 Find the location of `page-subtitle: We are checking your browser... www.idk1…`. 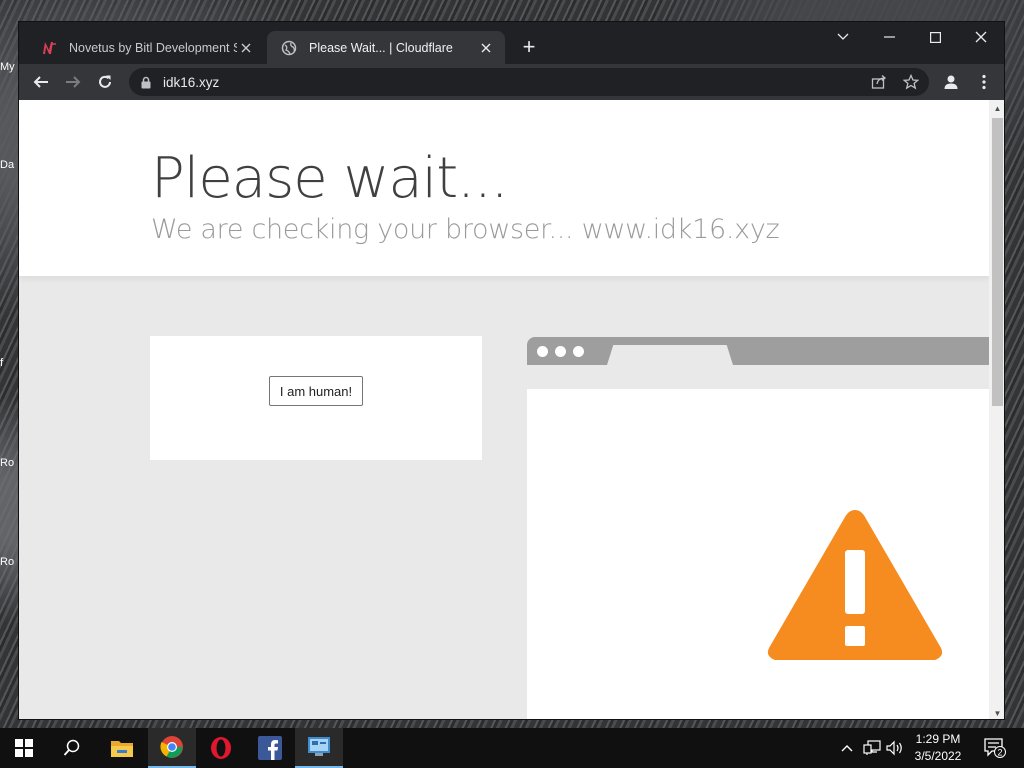

page-subtitle: We are checking your browser... www.idk1… is located at coordinates (465, 229).